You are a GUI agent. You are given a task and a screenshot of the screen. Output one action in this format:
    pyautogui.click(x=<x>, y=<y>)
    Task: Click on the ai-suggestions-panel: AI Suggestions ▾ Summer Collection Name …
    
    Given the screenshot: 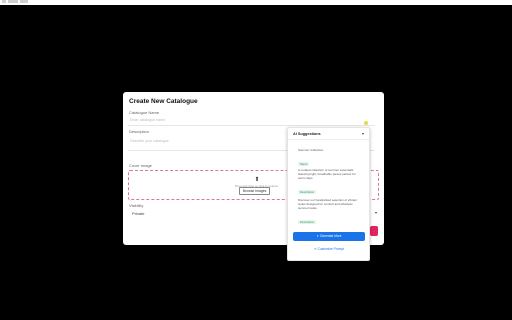 What is the action you would take?
    pyautogui.click(x=328, y=194)
    